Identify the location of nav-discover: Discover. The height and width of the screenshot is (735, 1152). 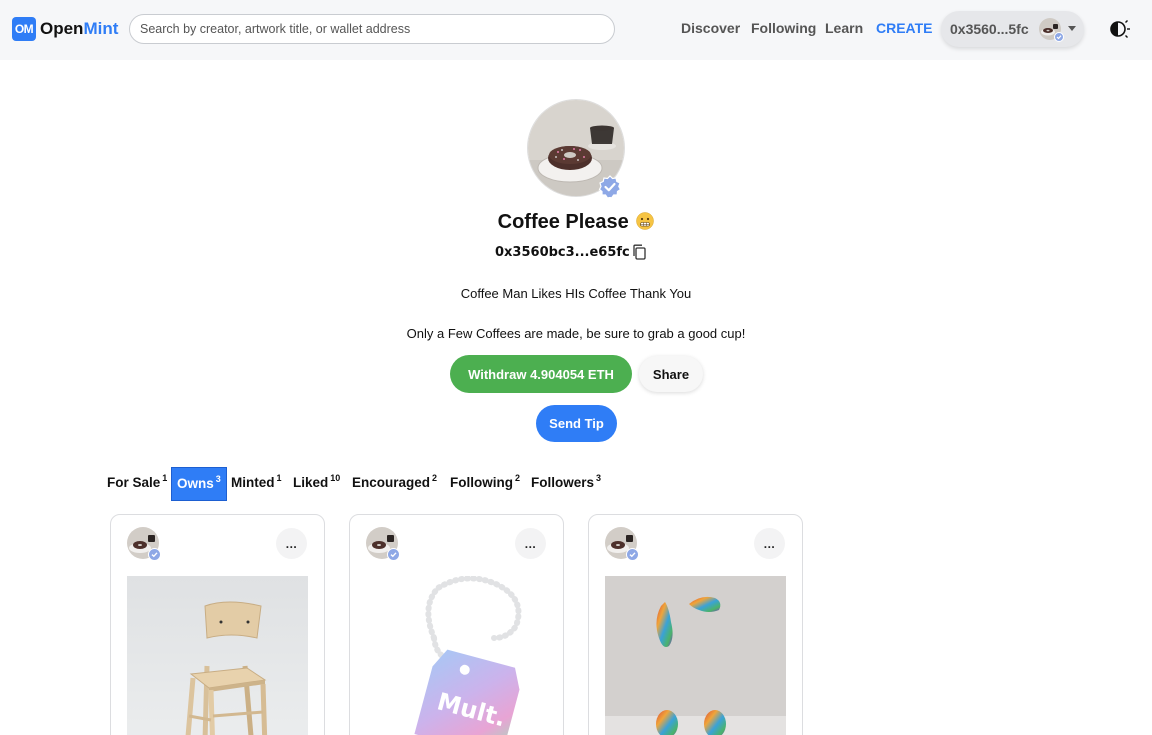
(710, 28).